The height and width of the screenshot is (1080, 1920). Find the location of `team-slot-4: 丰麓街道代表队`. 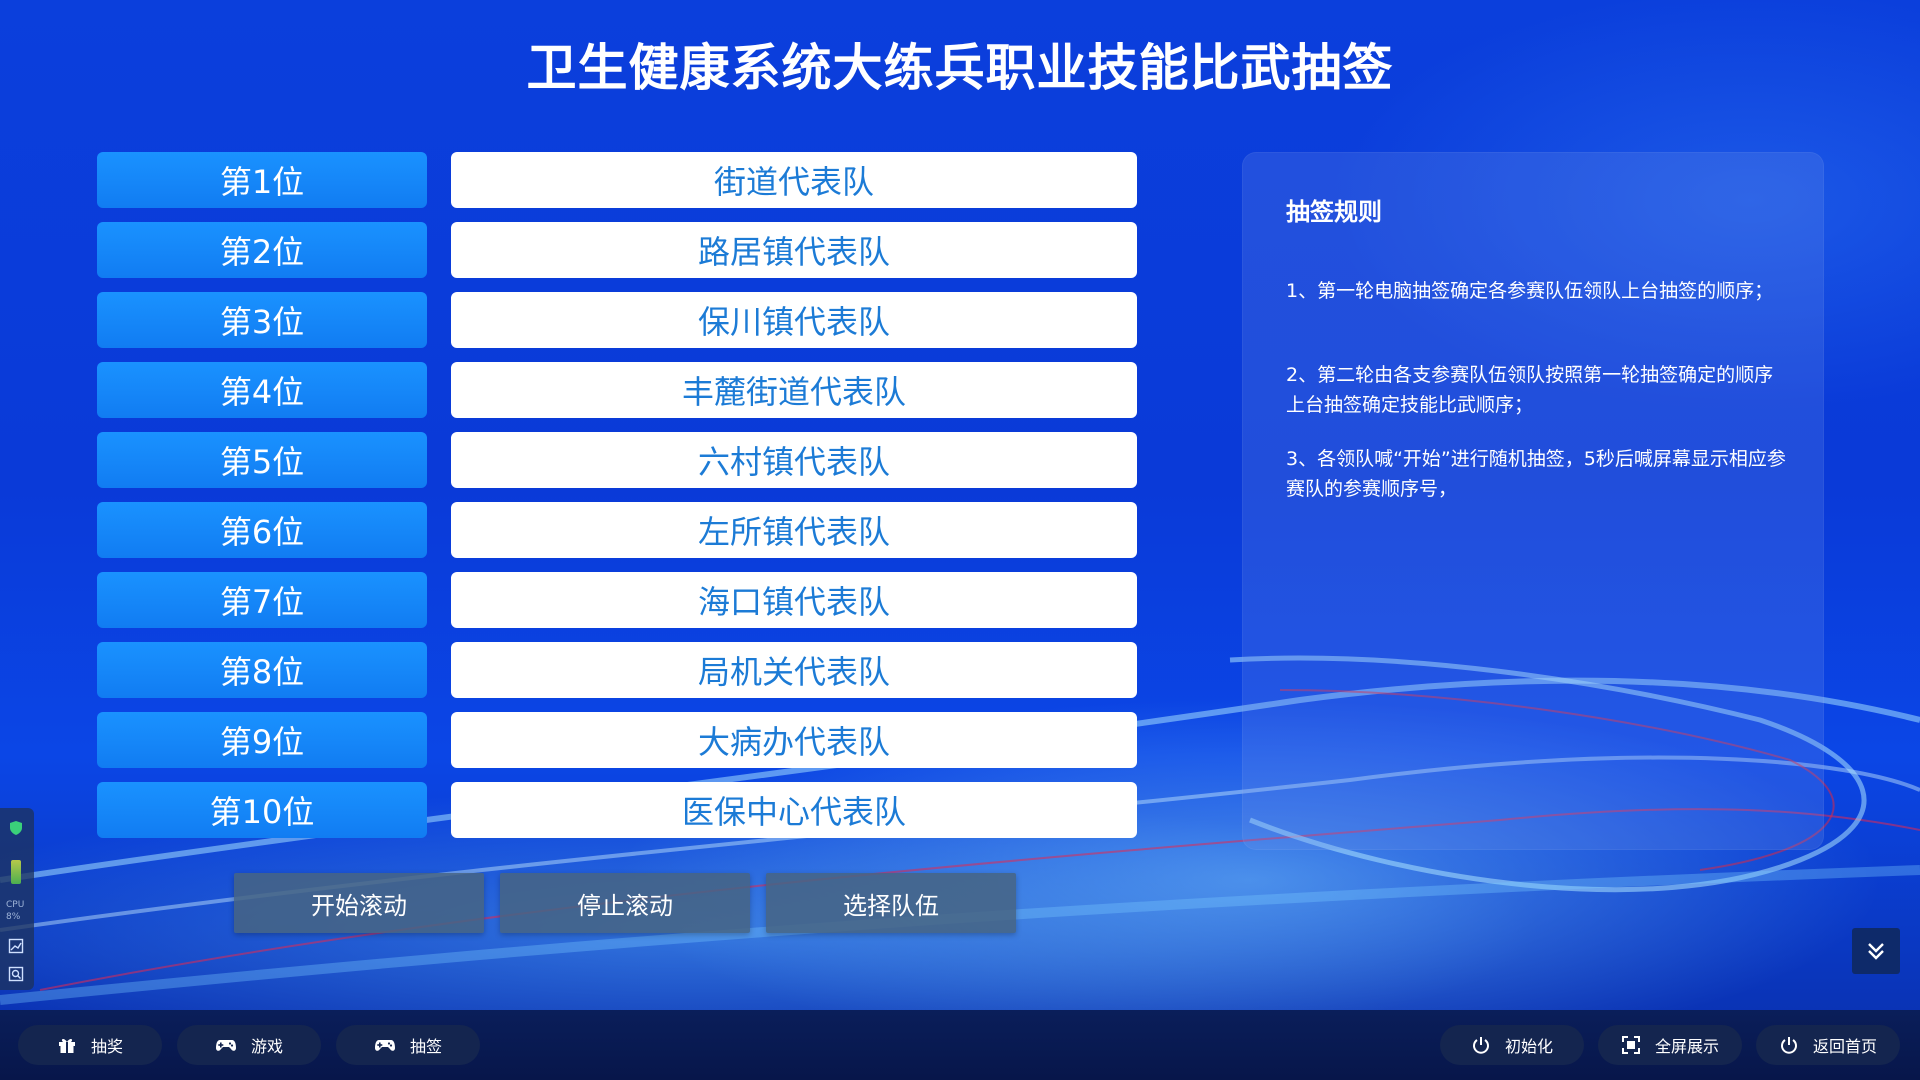

team-slot-4: 丰麓街道代表队 is located at coordinates (794, 390).